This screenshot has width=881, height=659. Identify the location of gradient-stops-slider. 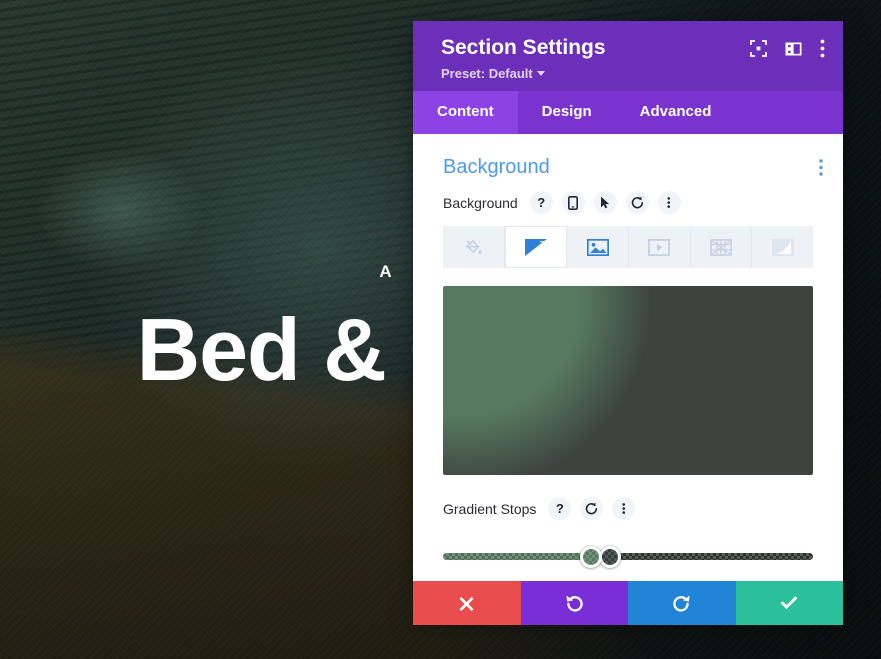
(628, 556).